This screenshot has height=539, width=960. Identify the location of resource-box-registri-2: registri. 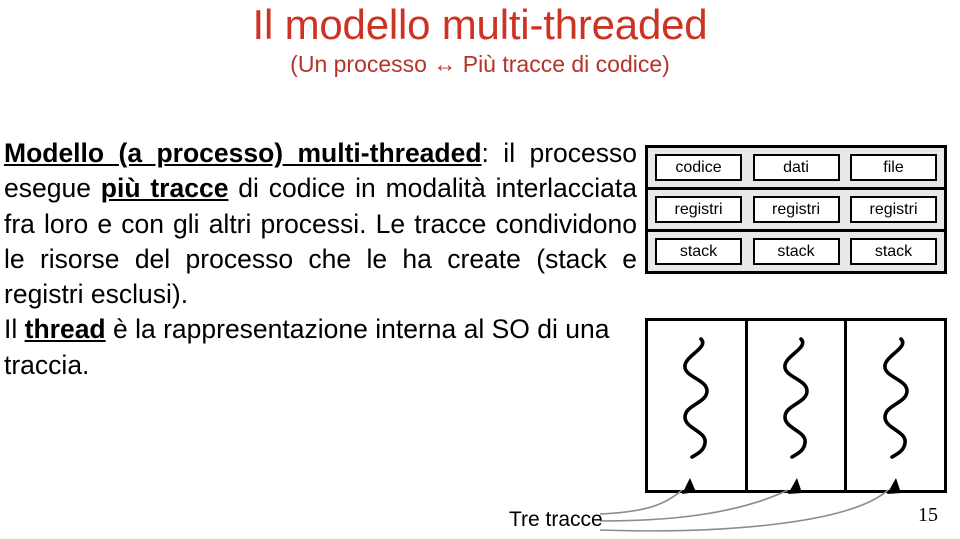
(796, 209).